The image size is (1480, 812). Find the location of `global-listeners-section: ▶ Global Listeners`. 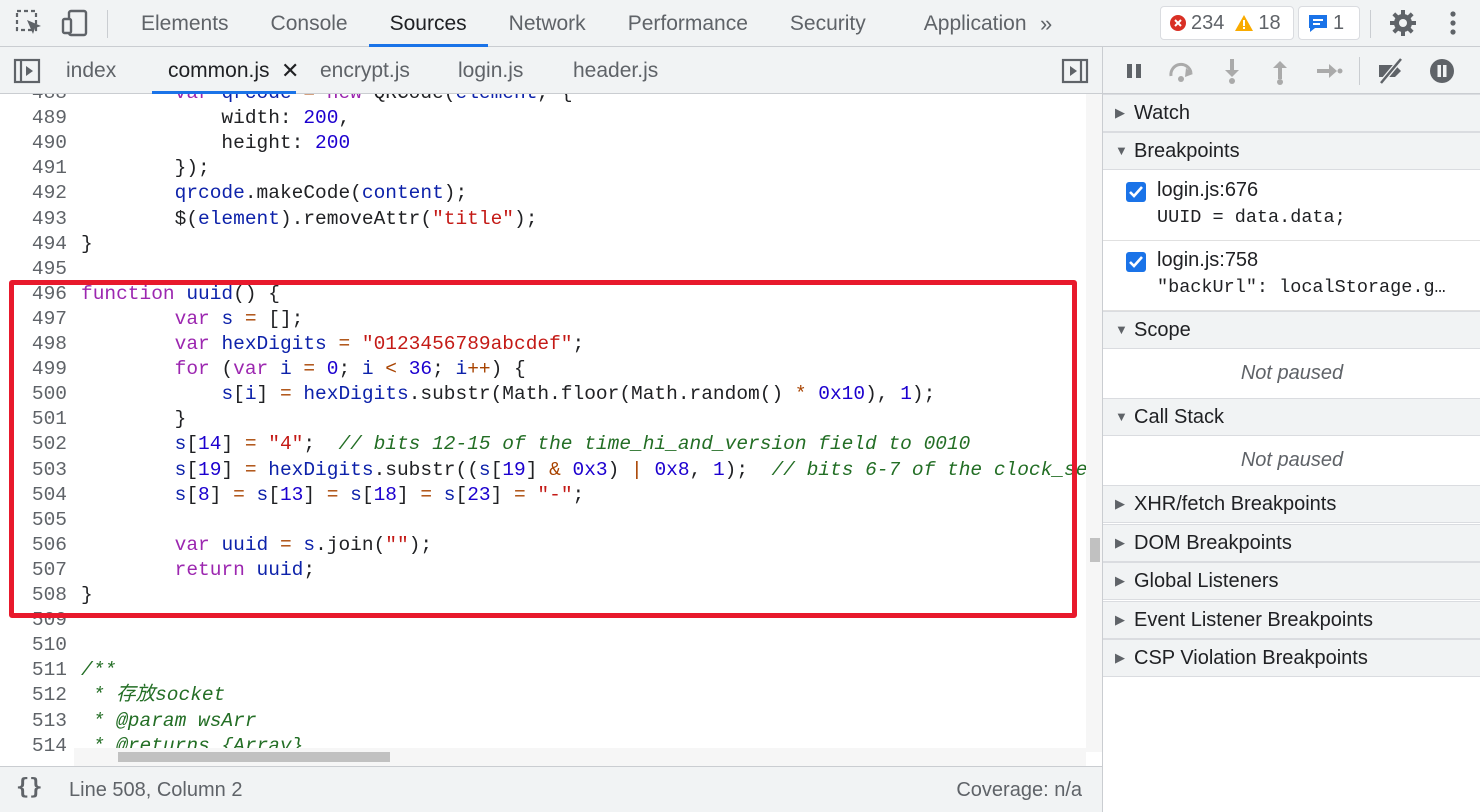

global-listeners-section: ▶ Global Listeners is located at coordinates (1291, 581).